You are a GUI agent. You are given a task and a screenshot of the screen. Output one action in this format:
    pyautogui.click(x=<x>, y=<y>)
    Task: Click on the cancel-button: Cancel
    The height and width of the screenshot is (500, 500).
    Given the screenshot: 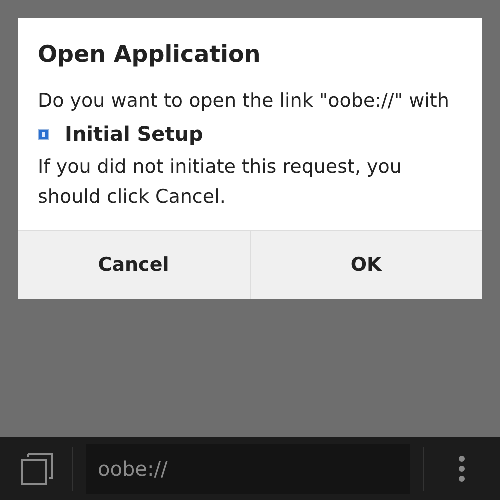 What is the action you would take?
    pyautogui.click(x=134, y=265)
    